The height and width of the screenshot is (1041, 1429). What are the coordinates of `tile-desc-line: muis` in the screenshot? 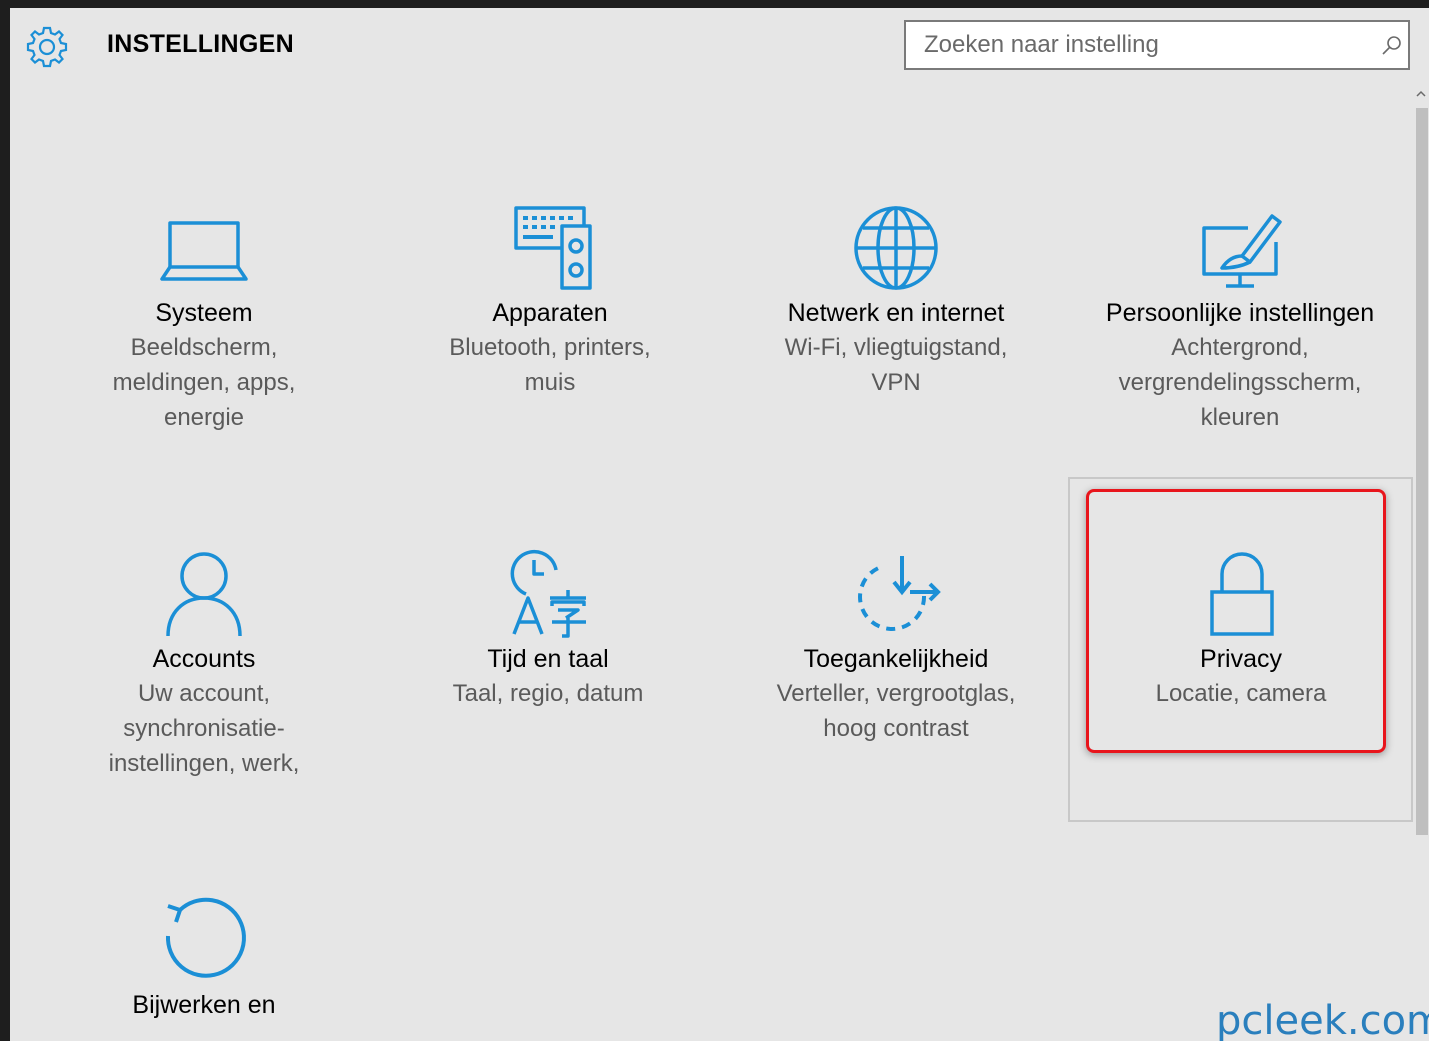 It's located at (550, 382).